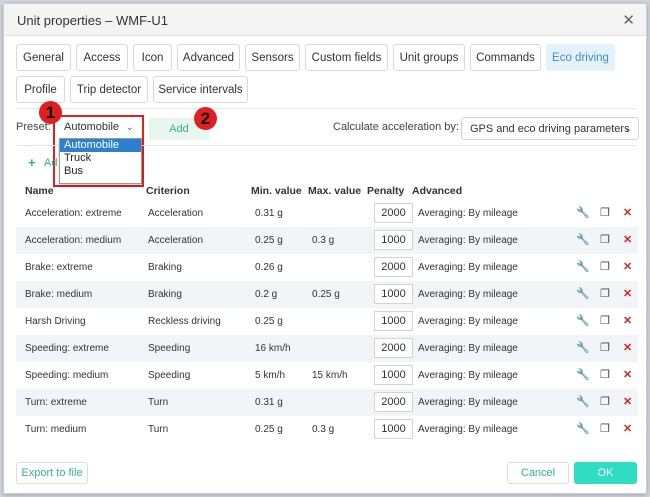 Image resolution: width=650 pixels, height=497 pixels. Describe the element at coordinates (32, 162) in the screenshot. I see `plus-icon: +` at that location.